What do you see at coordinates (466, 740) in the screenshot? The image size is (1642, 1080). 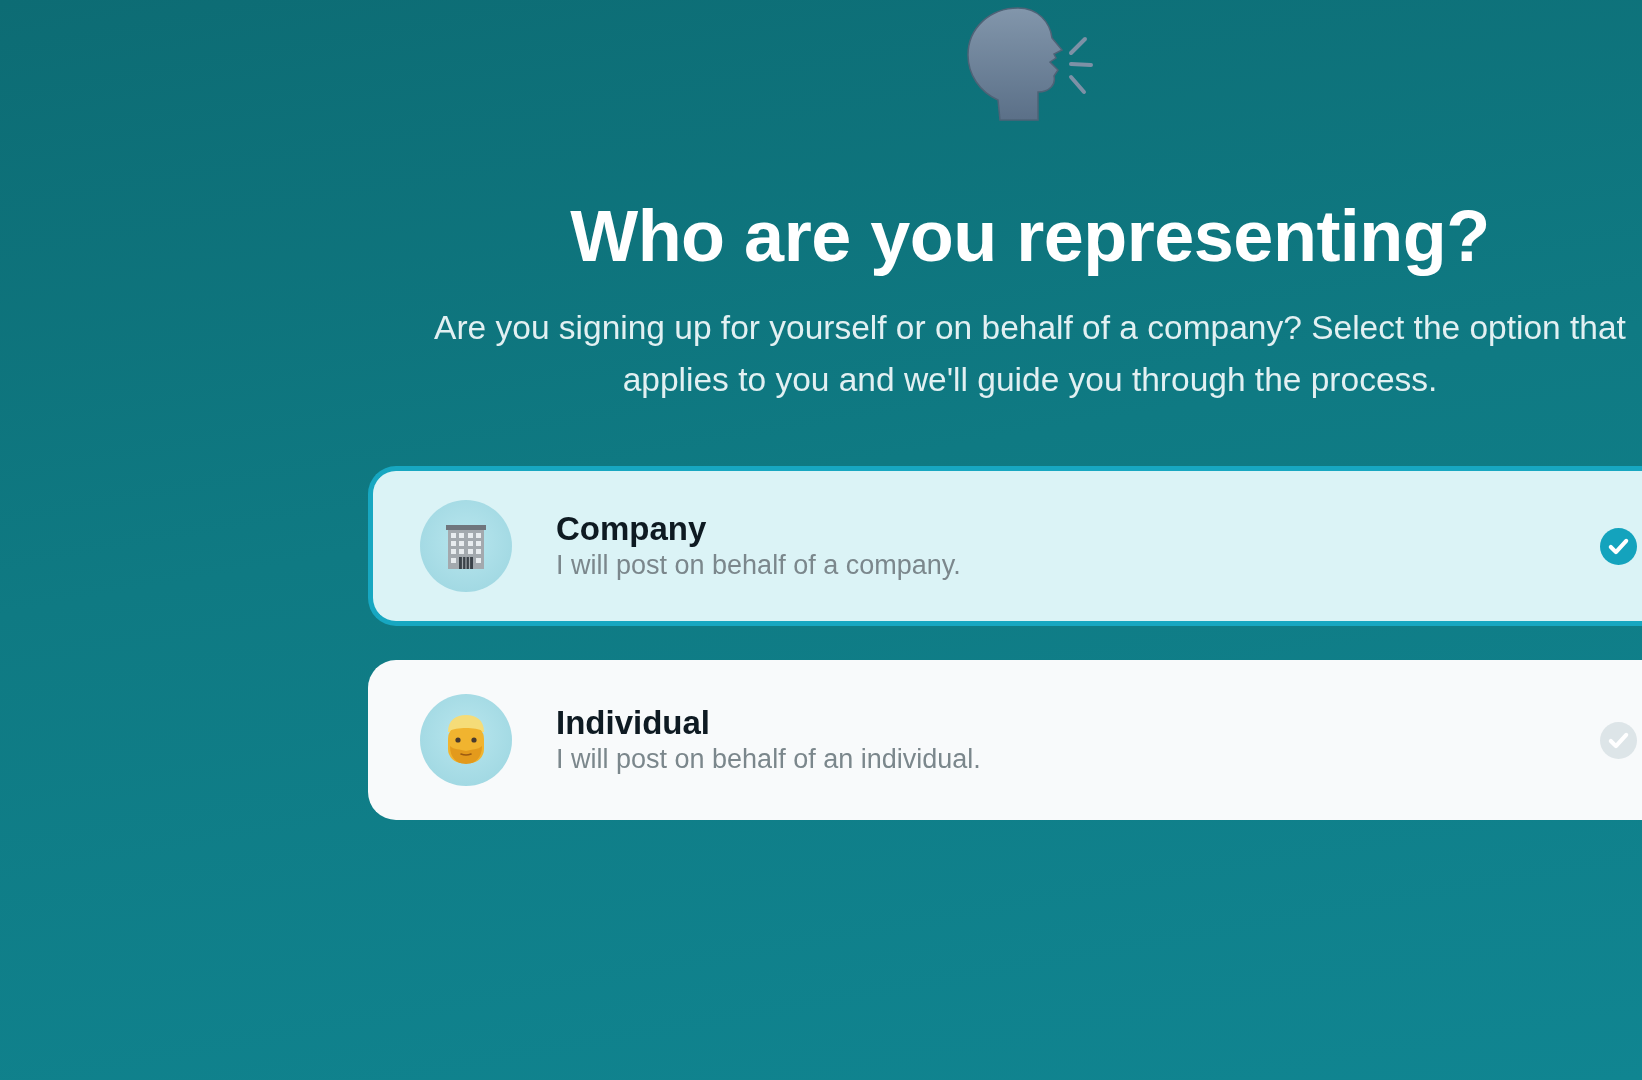 I see `man-emoji-icon` at bounding box center [466, 740].